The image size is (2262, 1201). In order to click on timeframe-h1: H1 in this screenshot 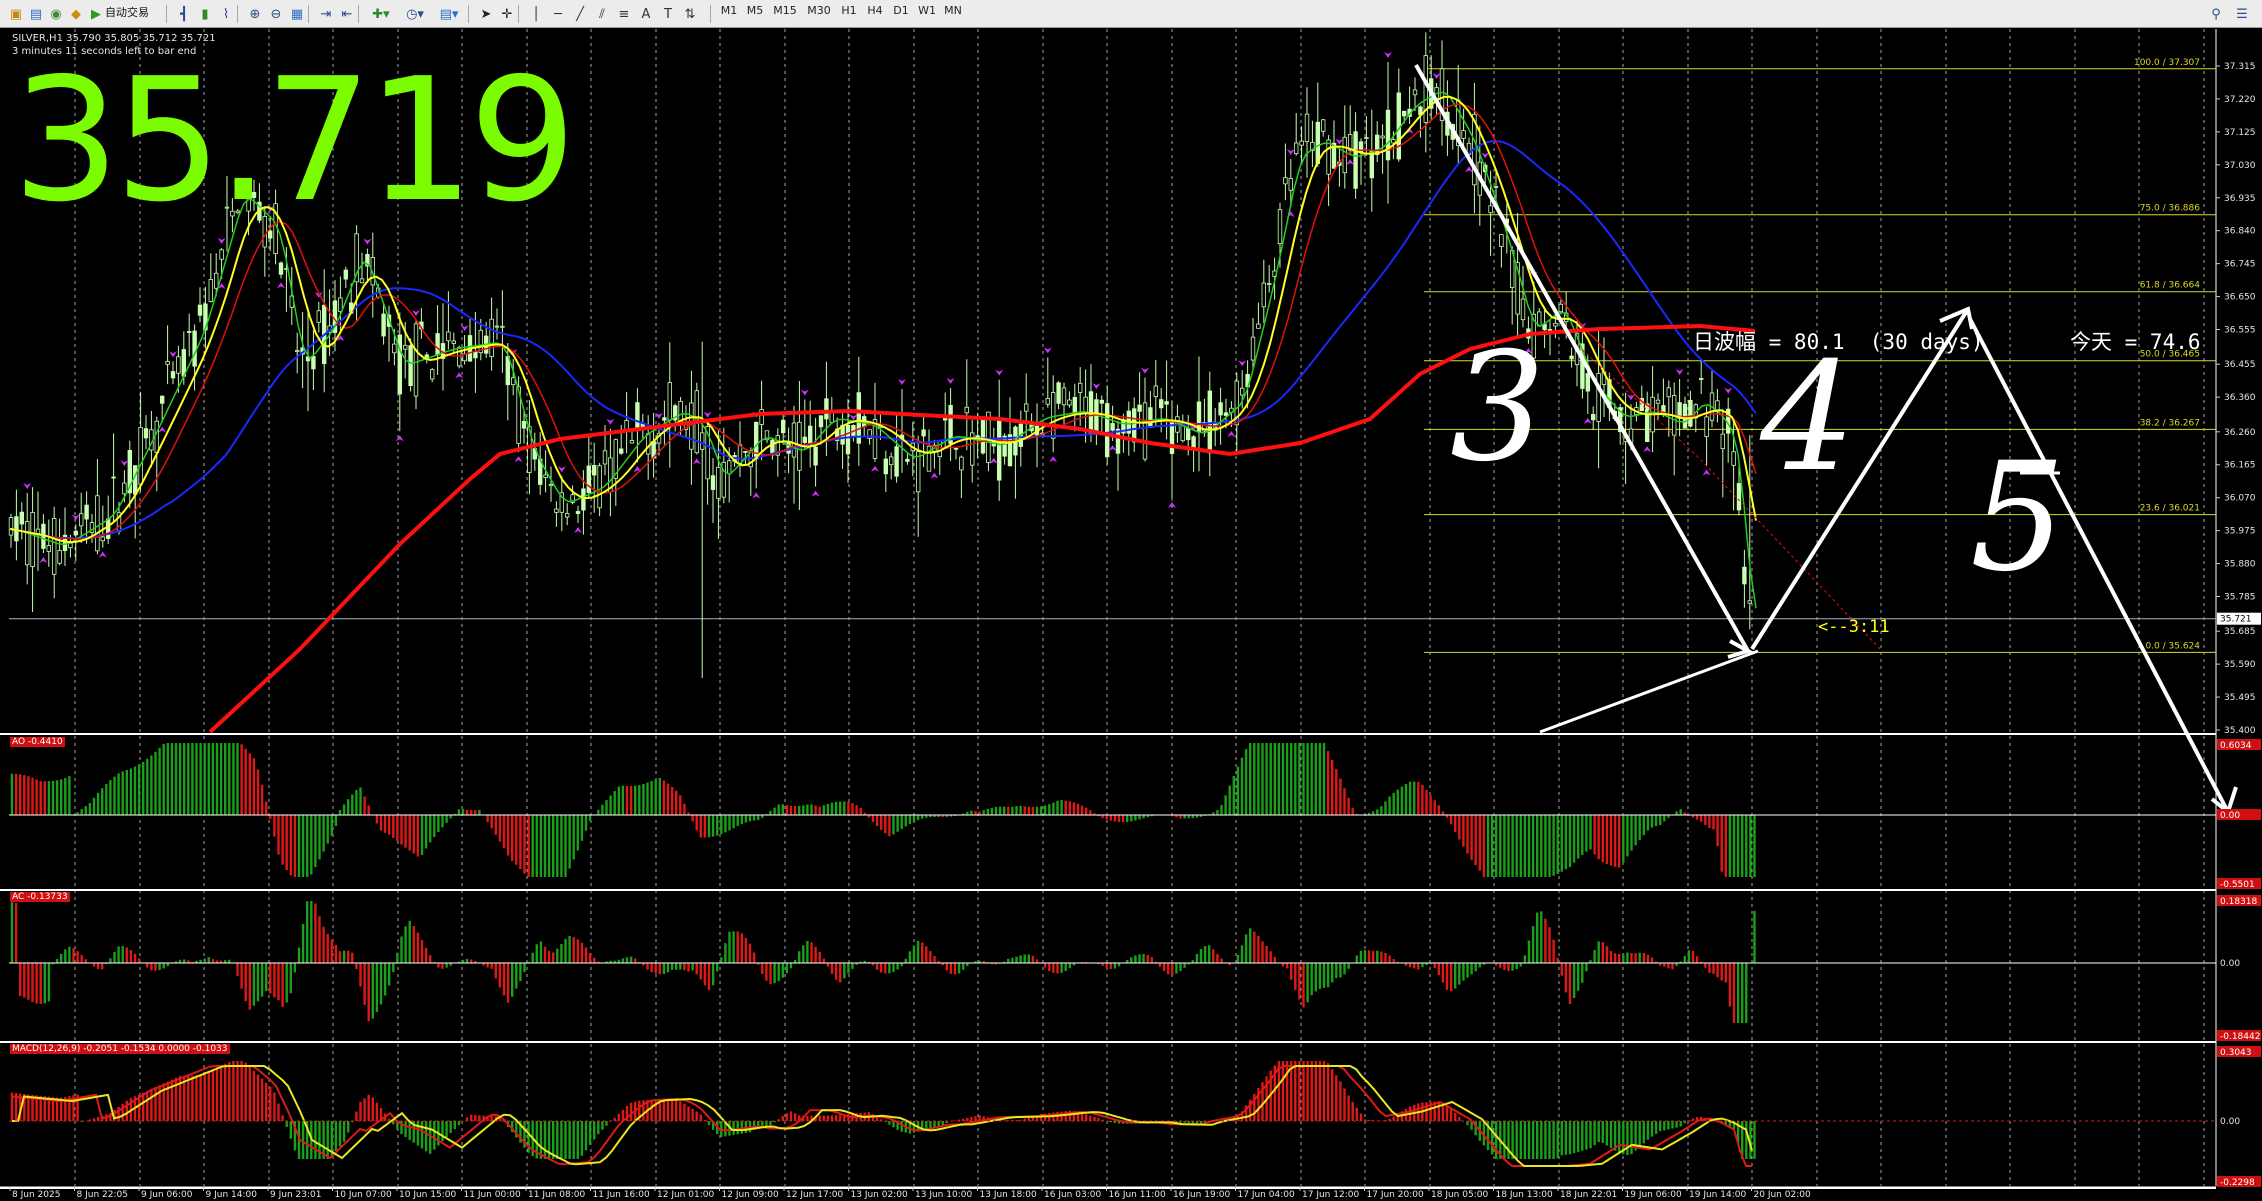, I will do `click(849, 14)`.